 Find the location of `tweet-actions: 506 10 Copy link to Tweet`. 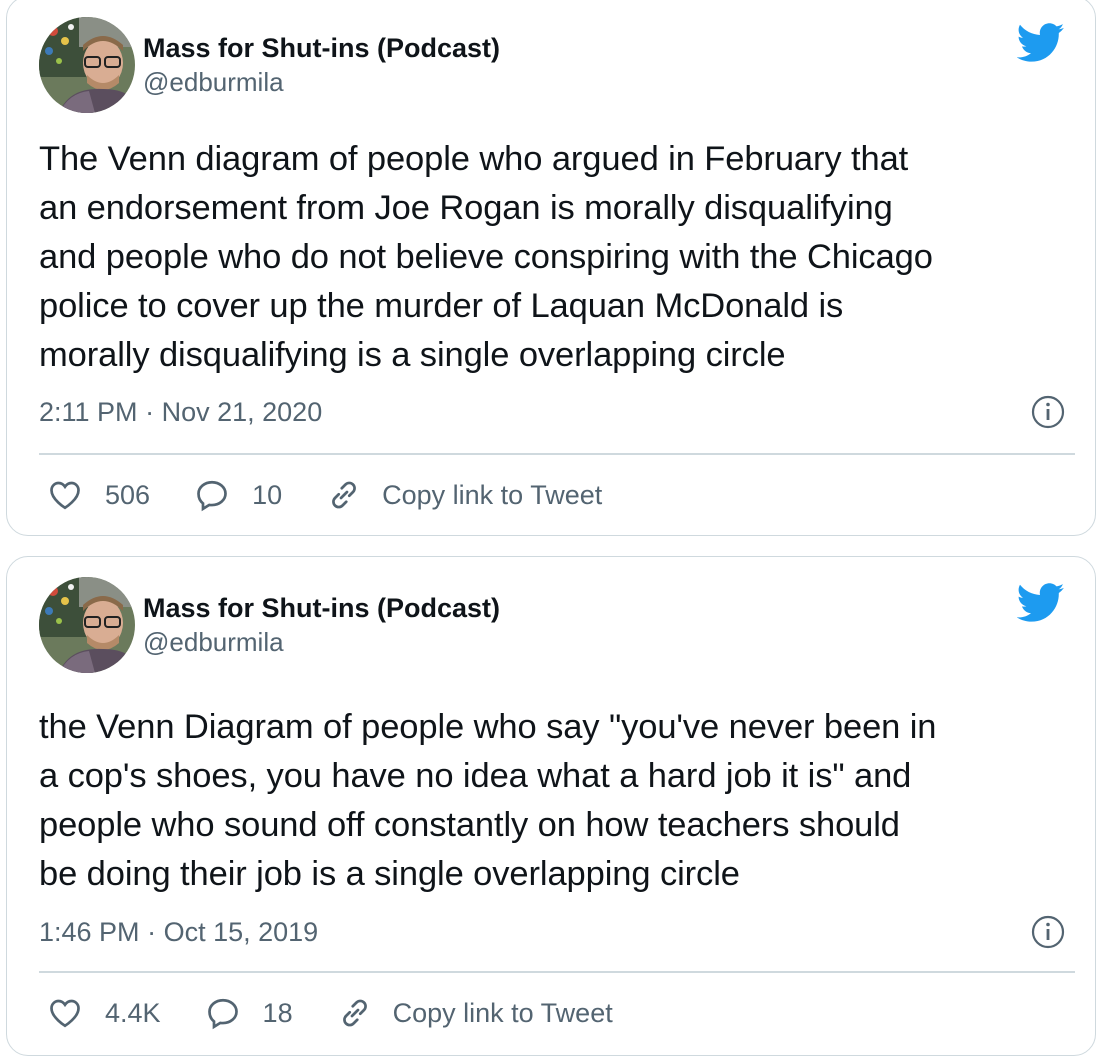

tweet-actions: 506 10 Copy link to Tweet is located at coordinates (346, 495).